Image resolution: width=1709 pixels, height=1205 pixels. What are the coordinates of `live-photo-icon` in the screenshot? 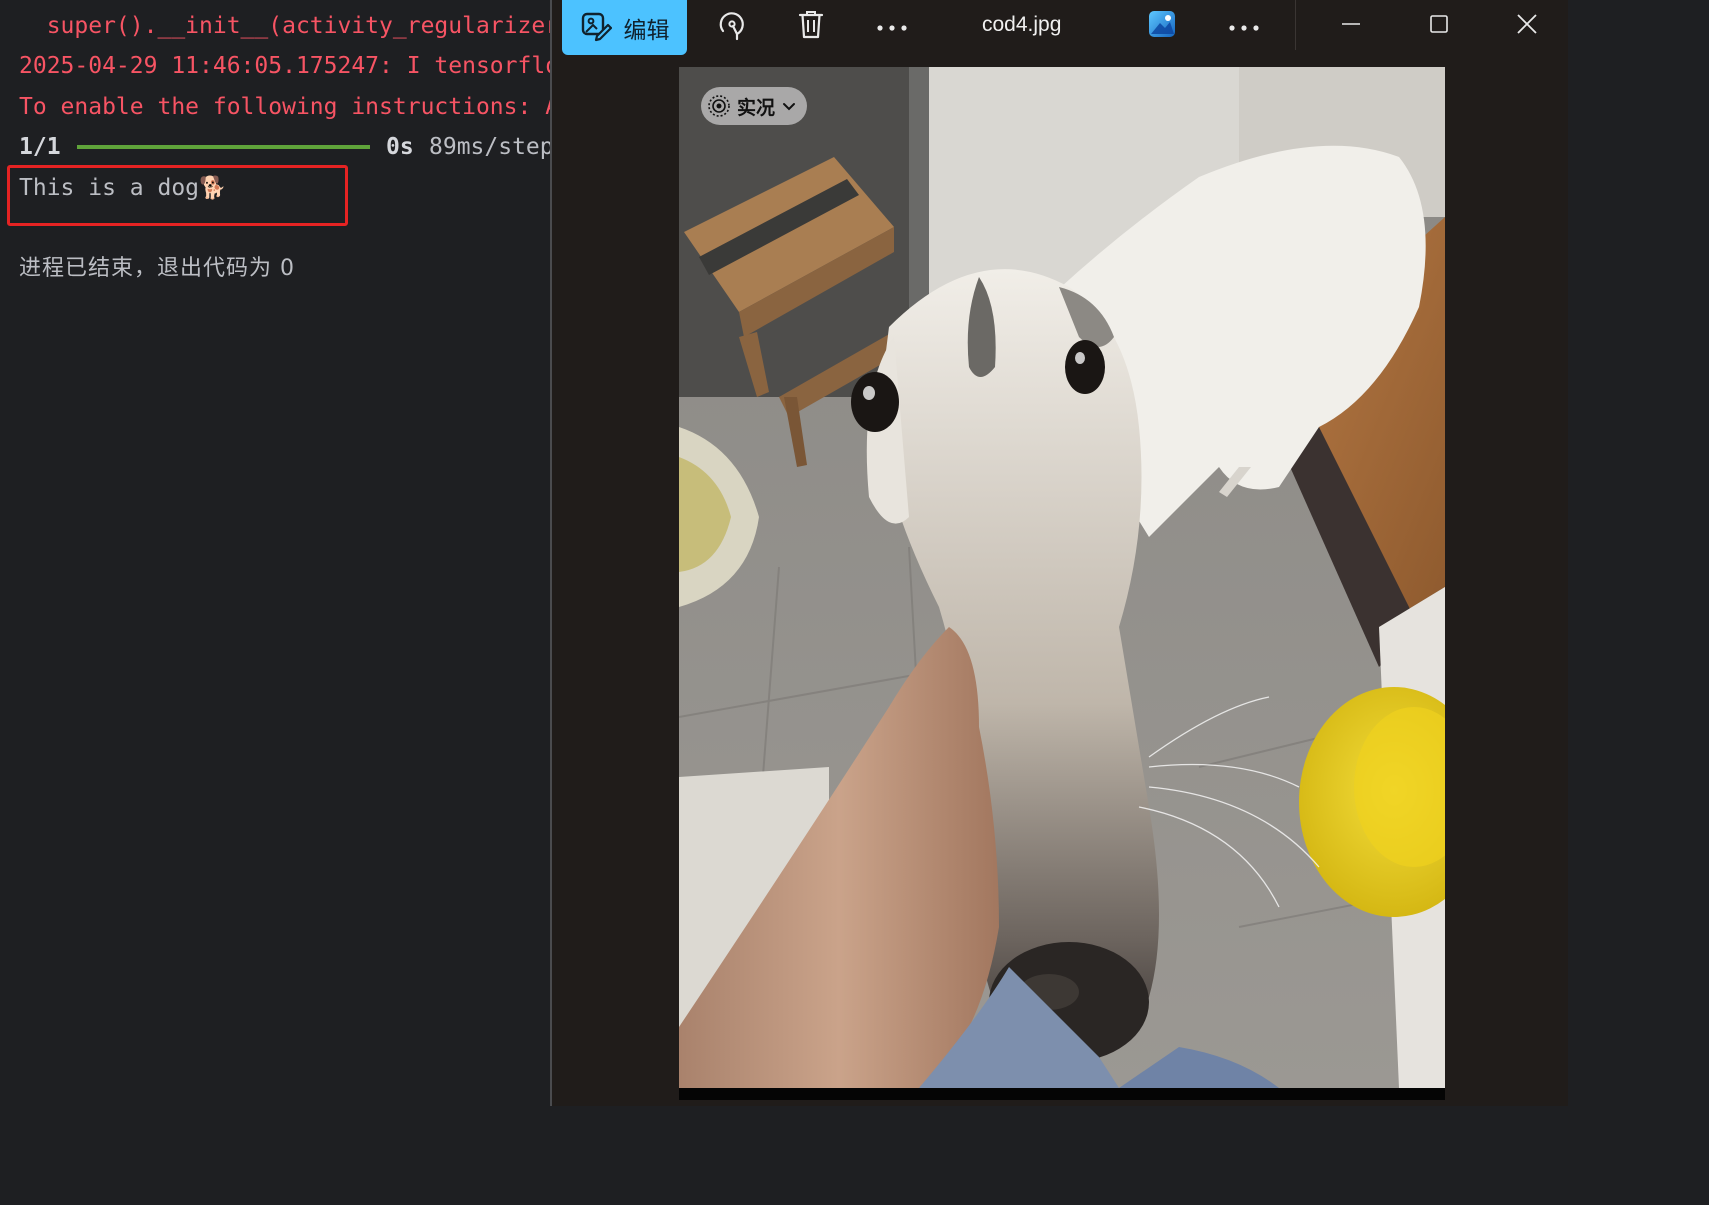 It's located at (719, 106).